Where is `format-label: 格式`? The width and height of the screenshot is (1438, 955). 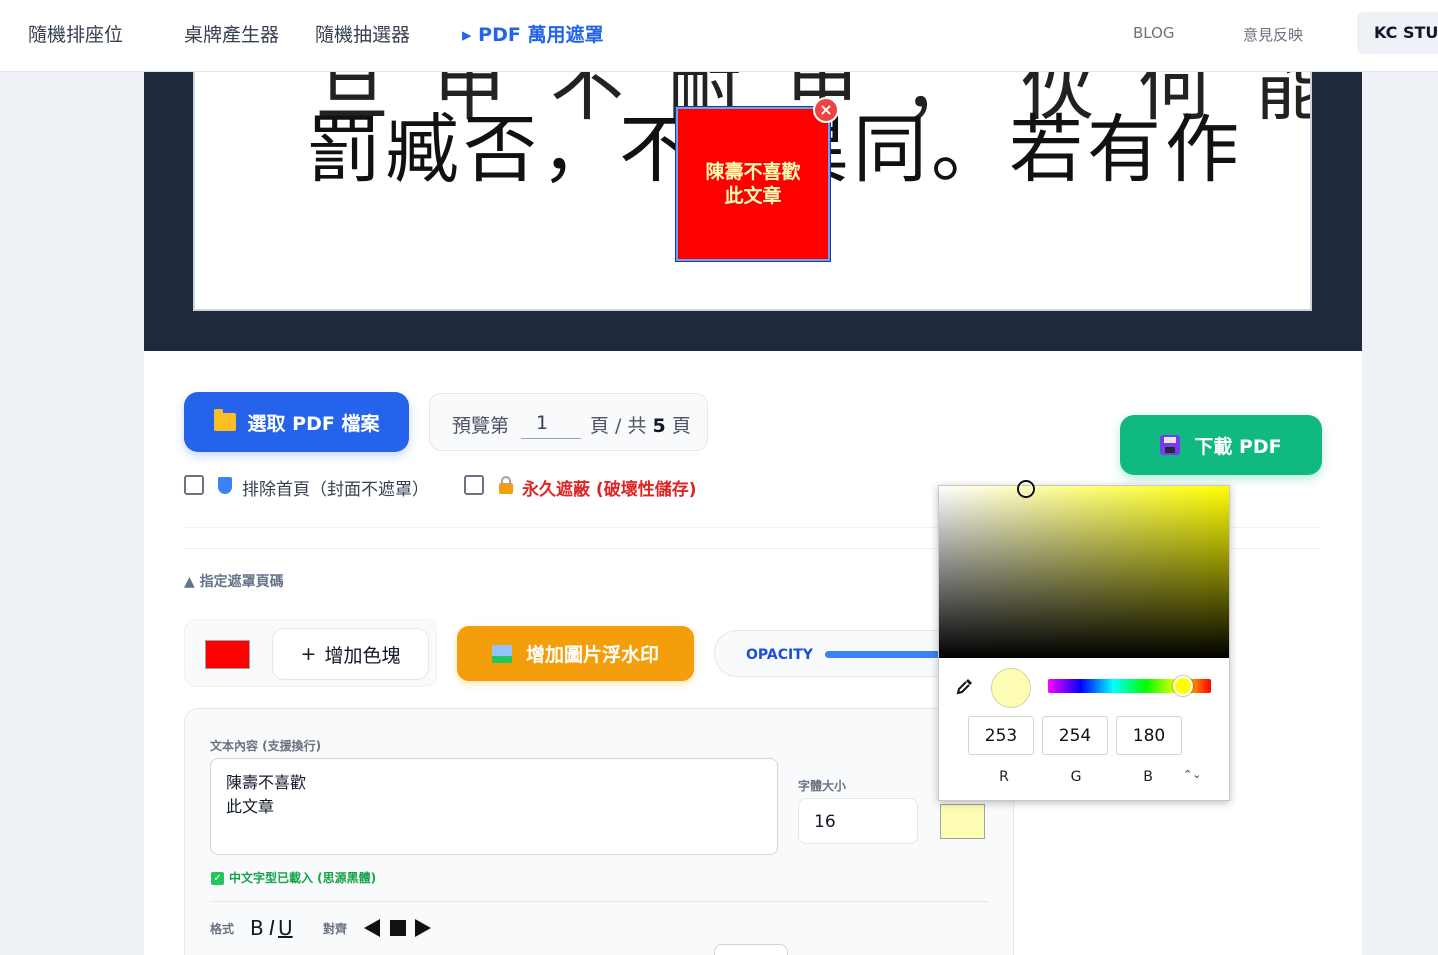
format-label: 格式 is located at coordinates (222, 929).